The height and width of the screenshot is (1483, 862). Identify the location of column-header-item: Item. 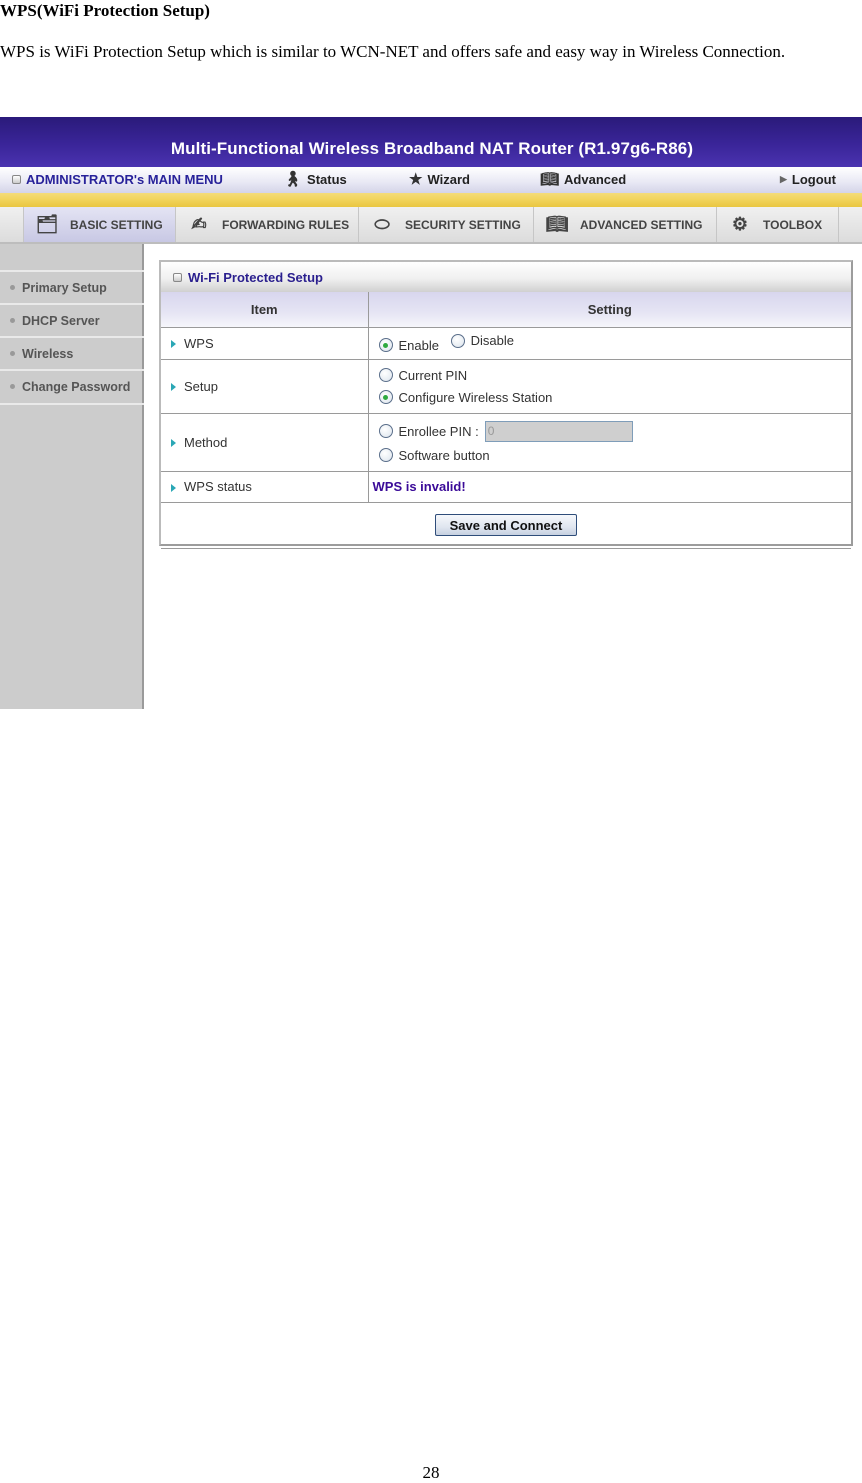
(265, 310).